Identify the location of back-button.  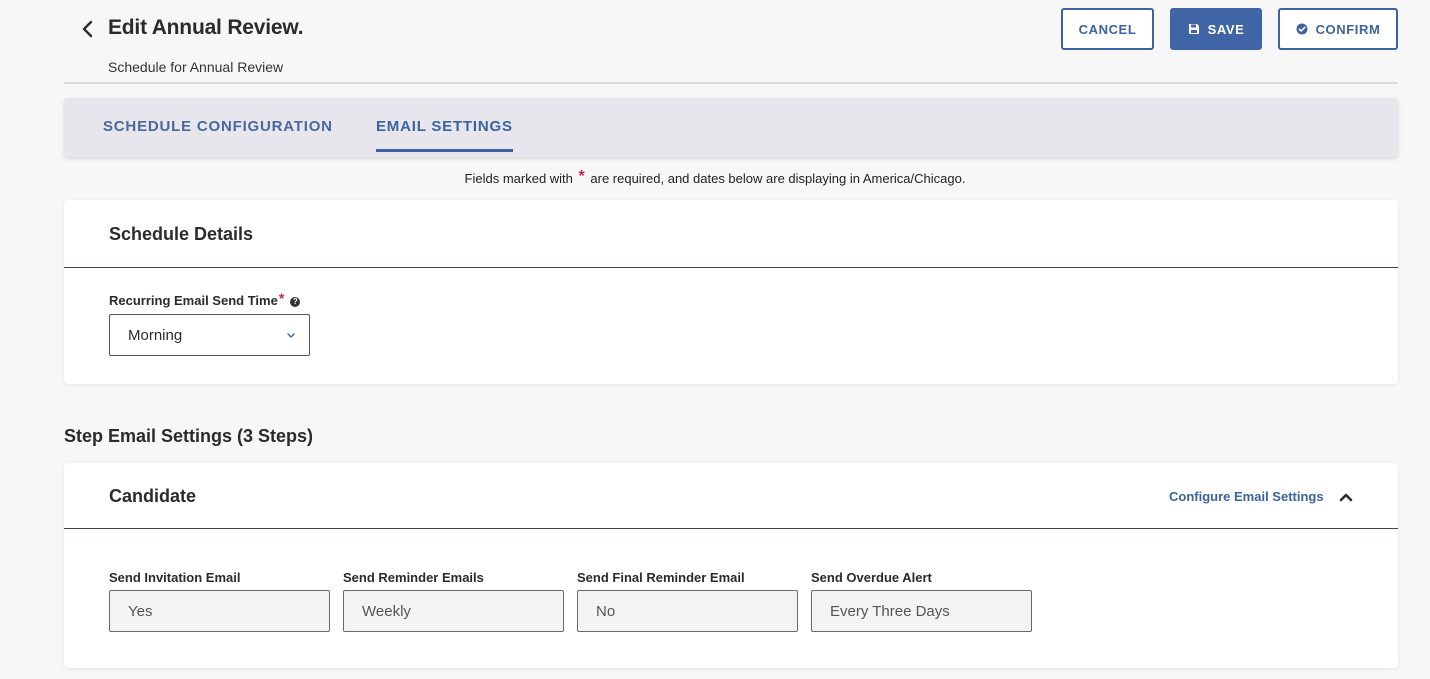
(87, 29).